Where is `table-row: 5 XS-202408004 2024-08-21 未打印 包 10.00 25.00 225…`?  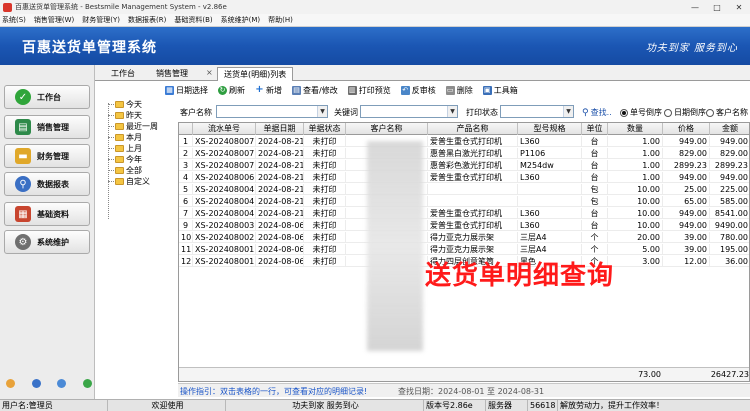
table-row: 5 XS-202408004 2024-08-21 未打印 包 10.00 25.00 225… is located at coordinates (464, 189).